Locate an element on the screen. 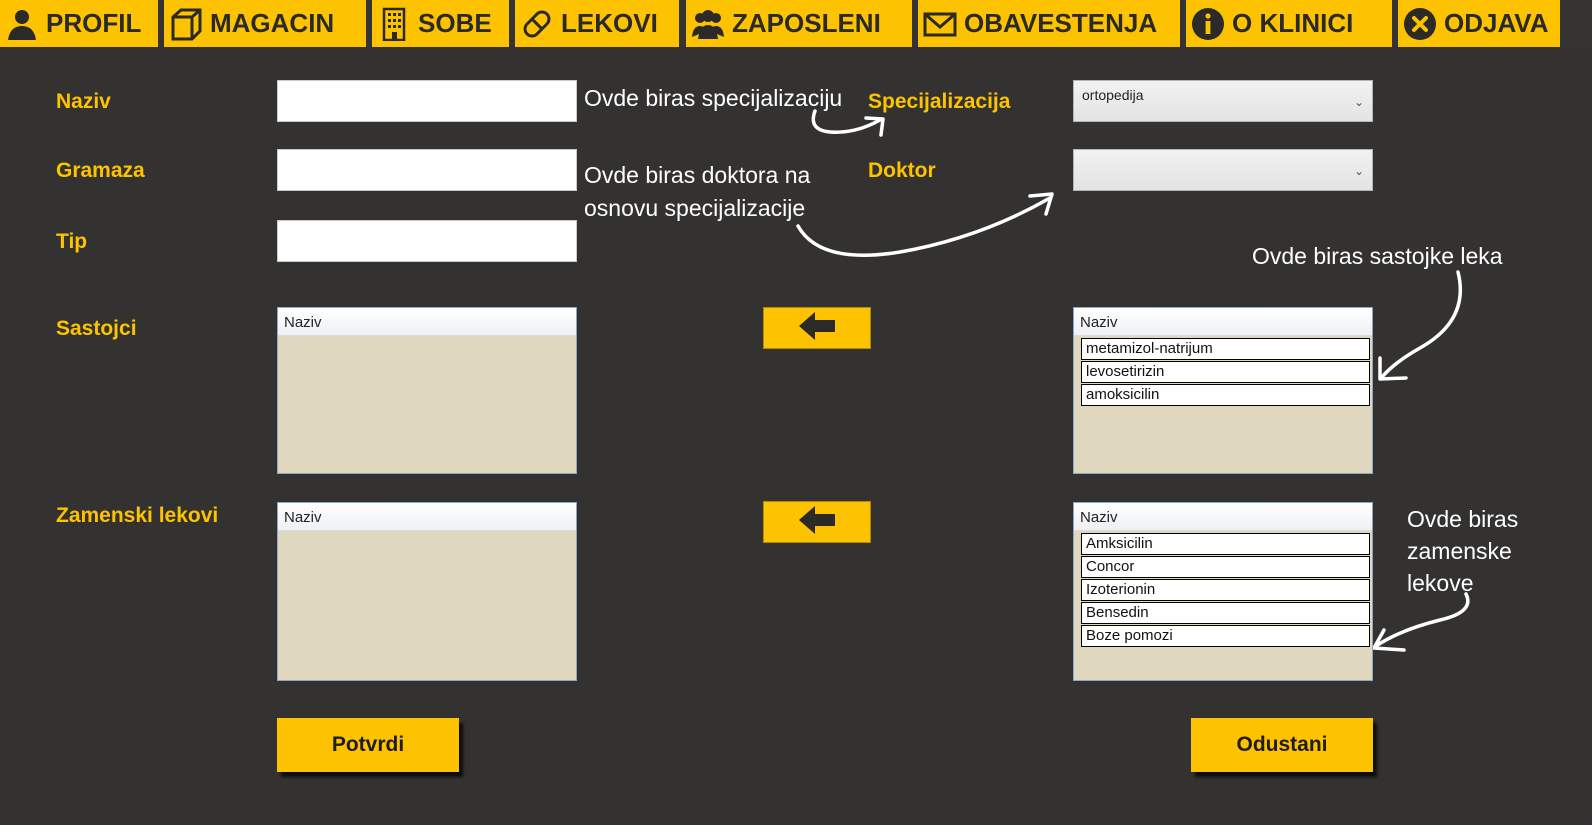  add-sastojak-button is located at coordinates (817, 328).